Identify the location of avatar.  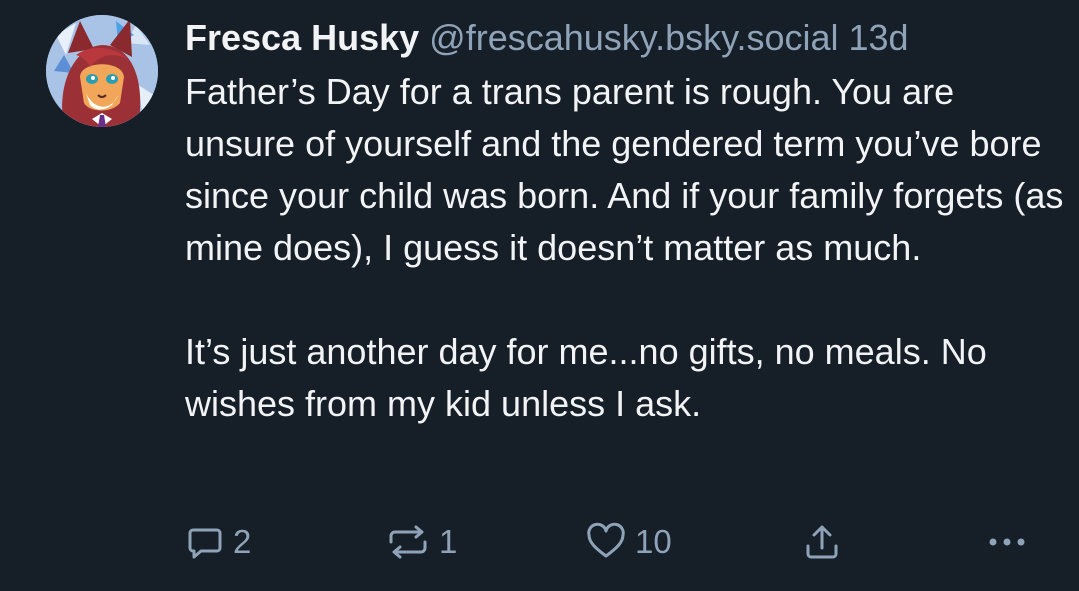
(102, 71).